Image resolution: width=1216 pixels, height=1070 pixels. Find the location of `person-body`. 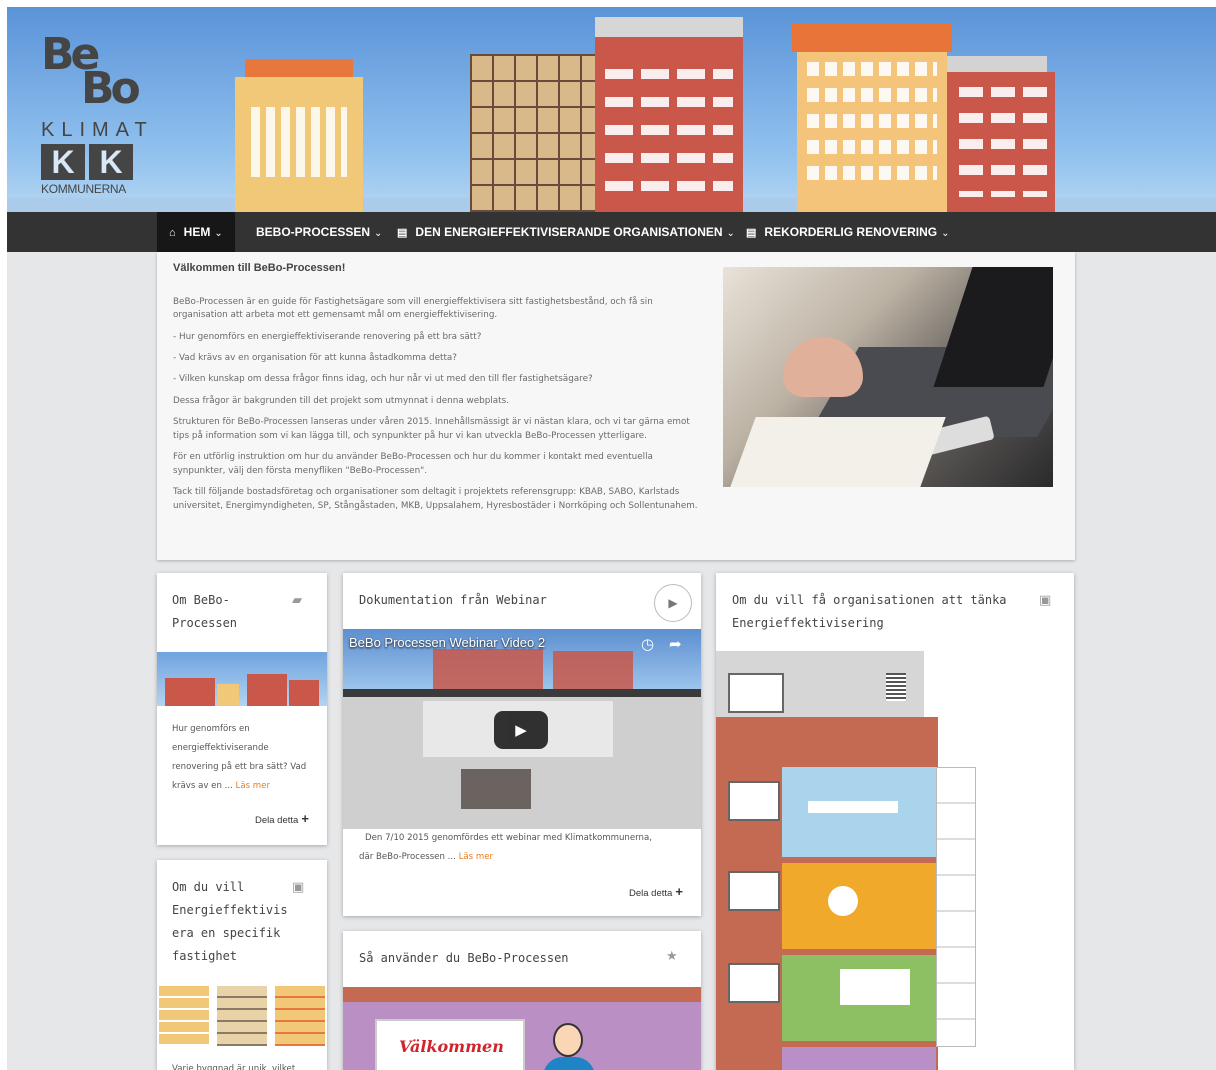

person-body is located at coordinates (569, 1063).